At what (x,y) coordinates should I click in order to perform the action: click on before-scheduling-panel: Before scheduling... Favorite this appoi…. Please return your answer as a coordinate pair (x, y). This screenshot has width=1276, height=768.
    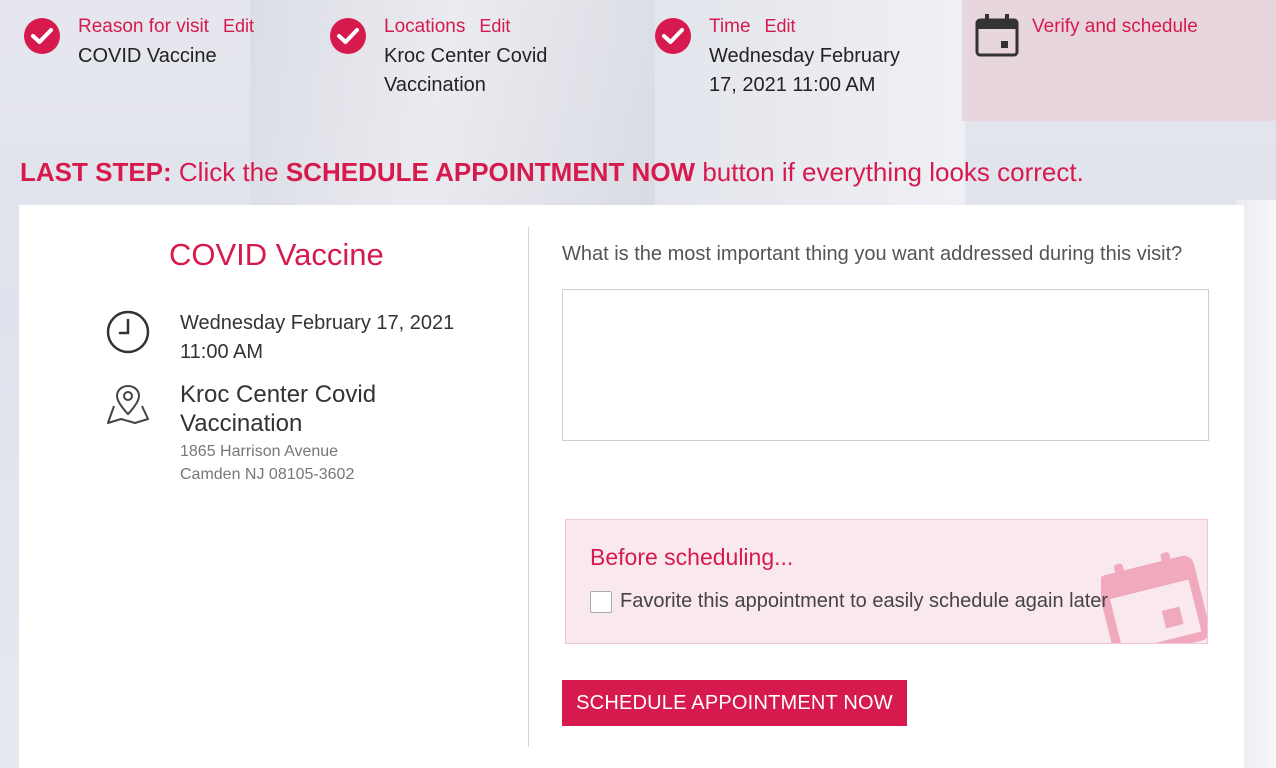
    Looking at the image, I should click on (886, 581).